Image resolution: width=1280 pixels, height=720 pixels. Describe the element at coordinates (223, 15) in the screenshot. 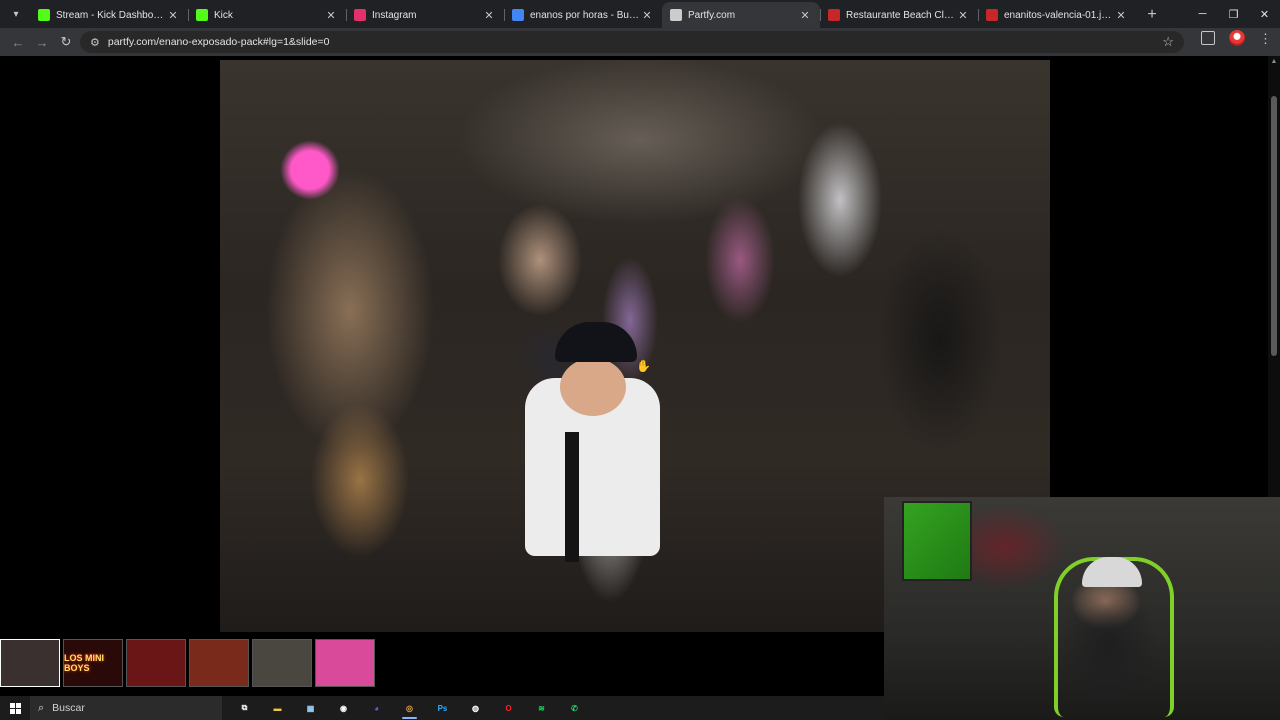

I see `tab-title: Kick` at that location.